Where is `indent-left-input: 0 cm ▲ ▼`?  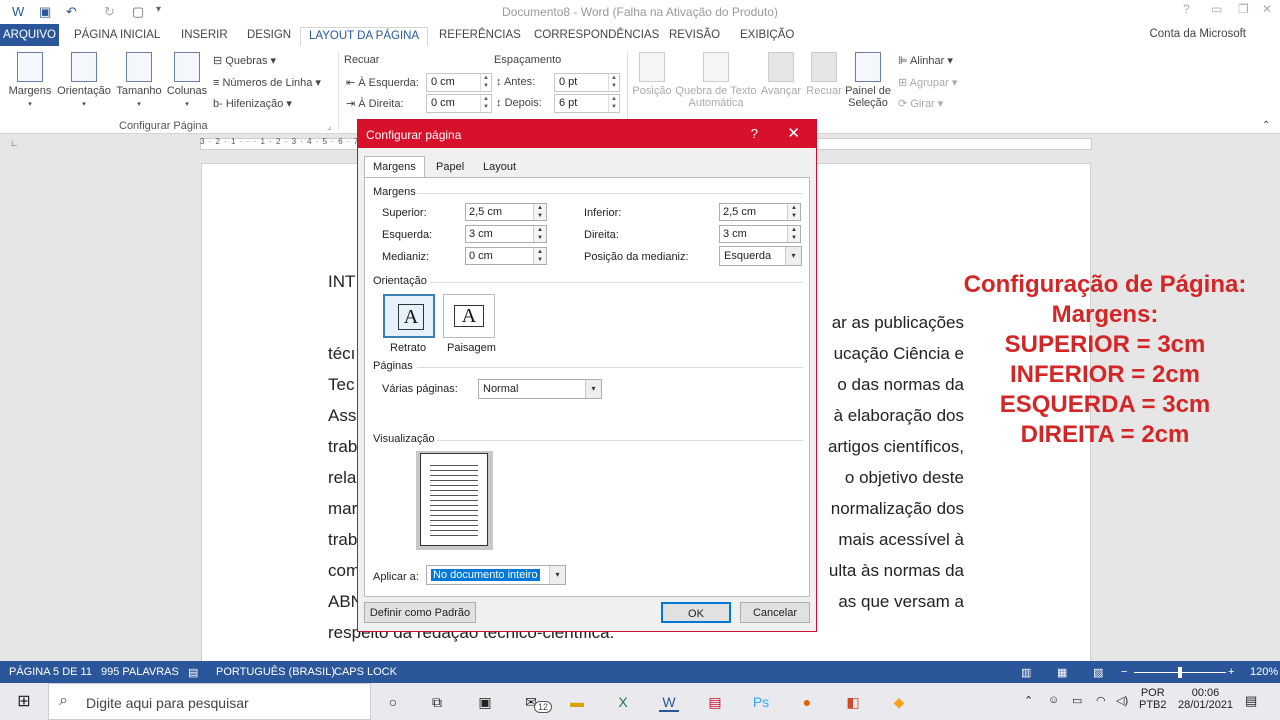 indent-left-input: 0 cm ▲ ▼ is located at coordinates (459, 82).